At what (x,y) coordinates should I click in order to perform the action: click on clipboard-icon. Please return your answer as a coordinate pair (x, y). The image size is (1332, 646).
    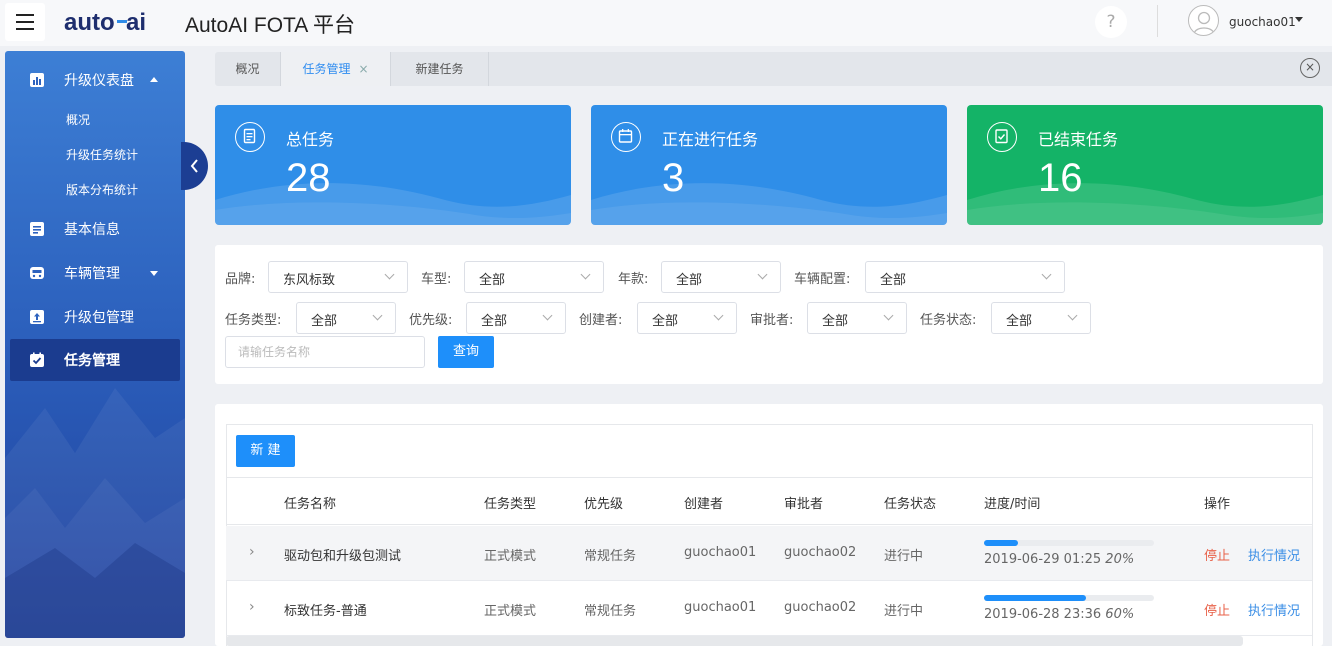
    Looking at the image, I should click on (250, 137).